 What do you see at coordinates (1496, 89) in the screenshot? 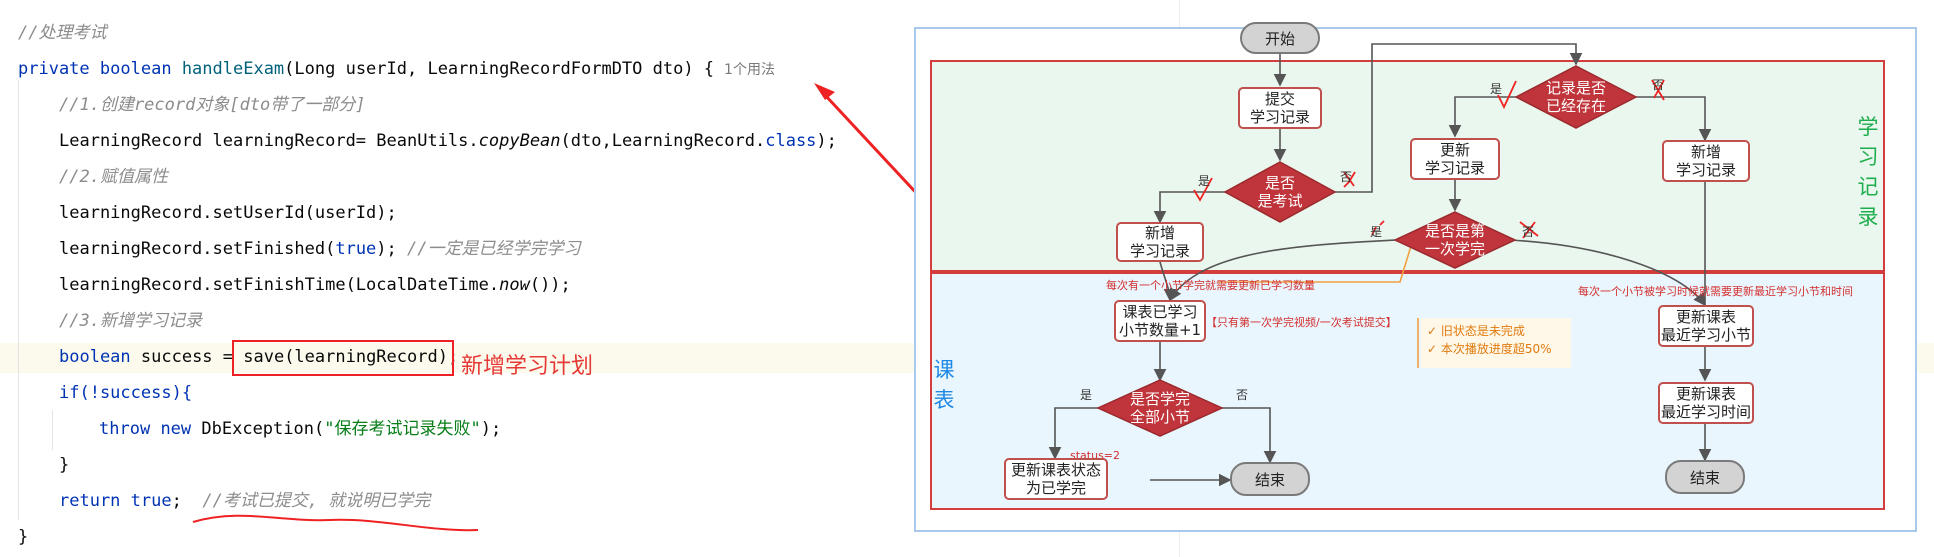
I see `yes-label-exists: 是` at bounding box center [1496, 89].